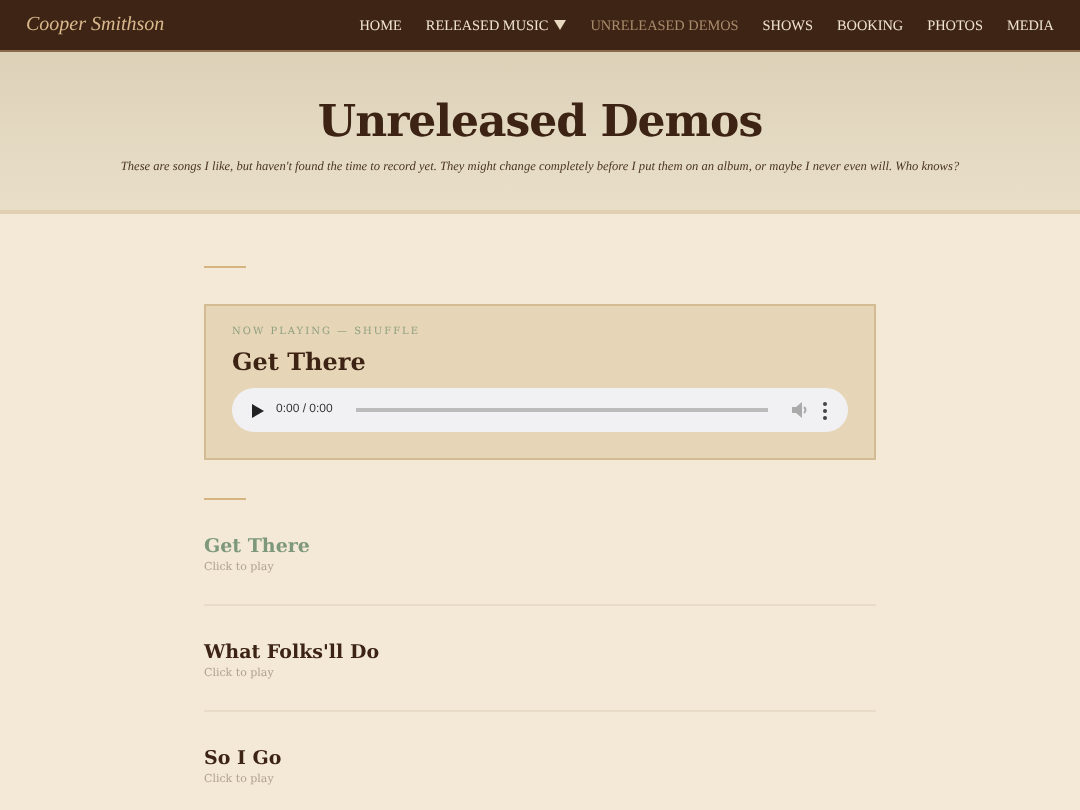 Image resolution: width=1080 pixels, height=810 pixels. Describe the element at coordinates (825, 410) in the screenshot. I see `more-icon` at that location.